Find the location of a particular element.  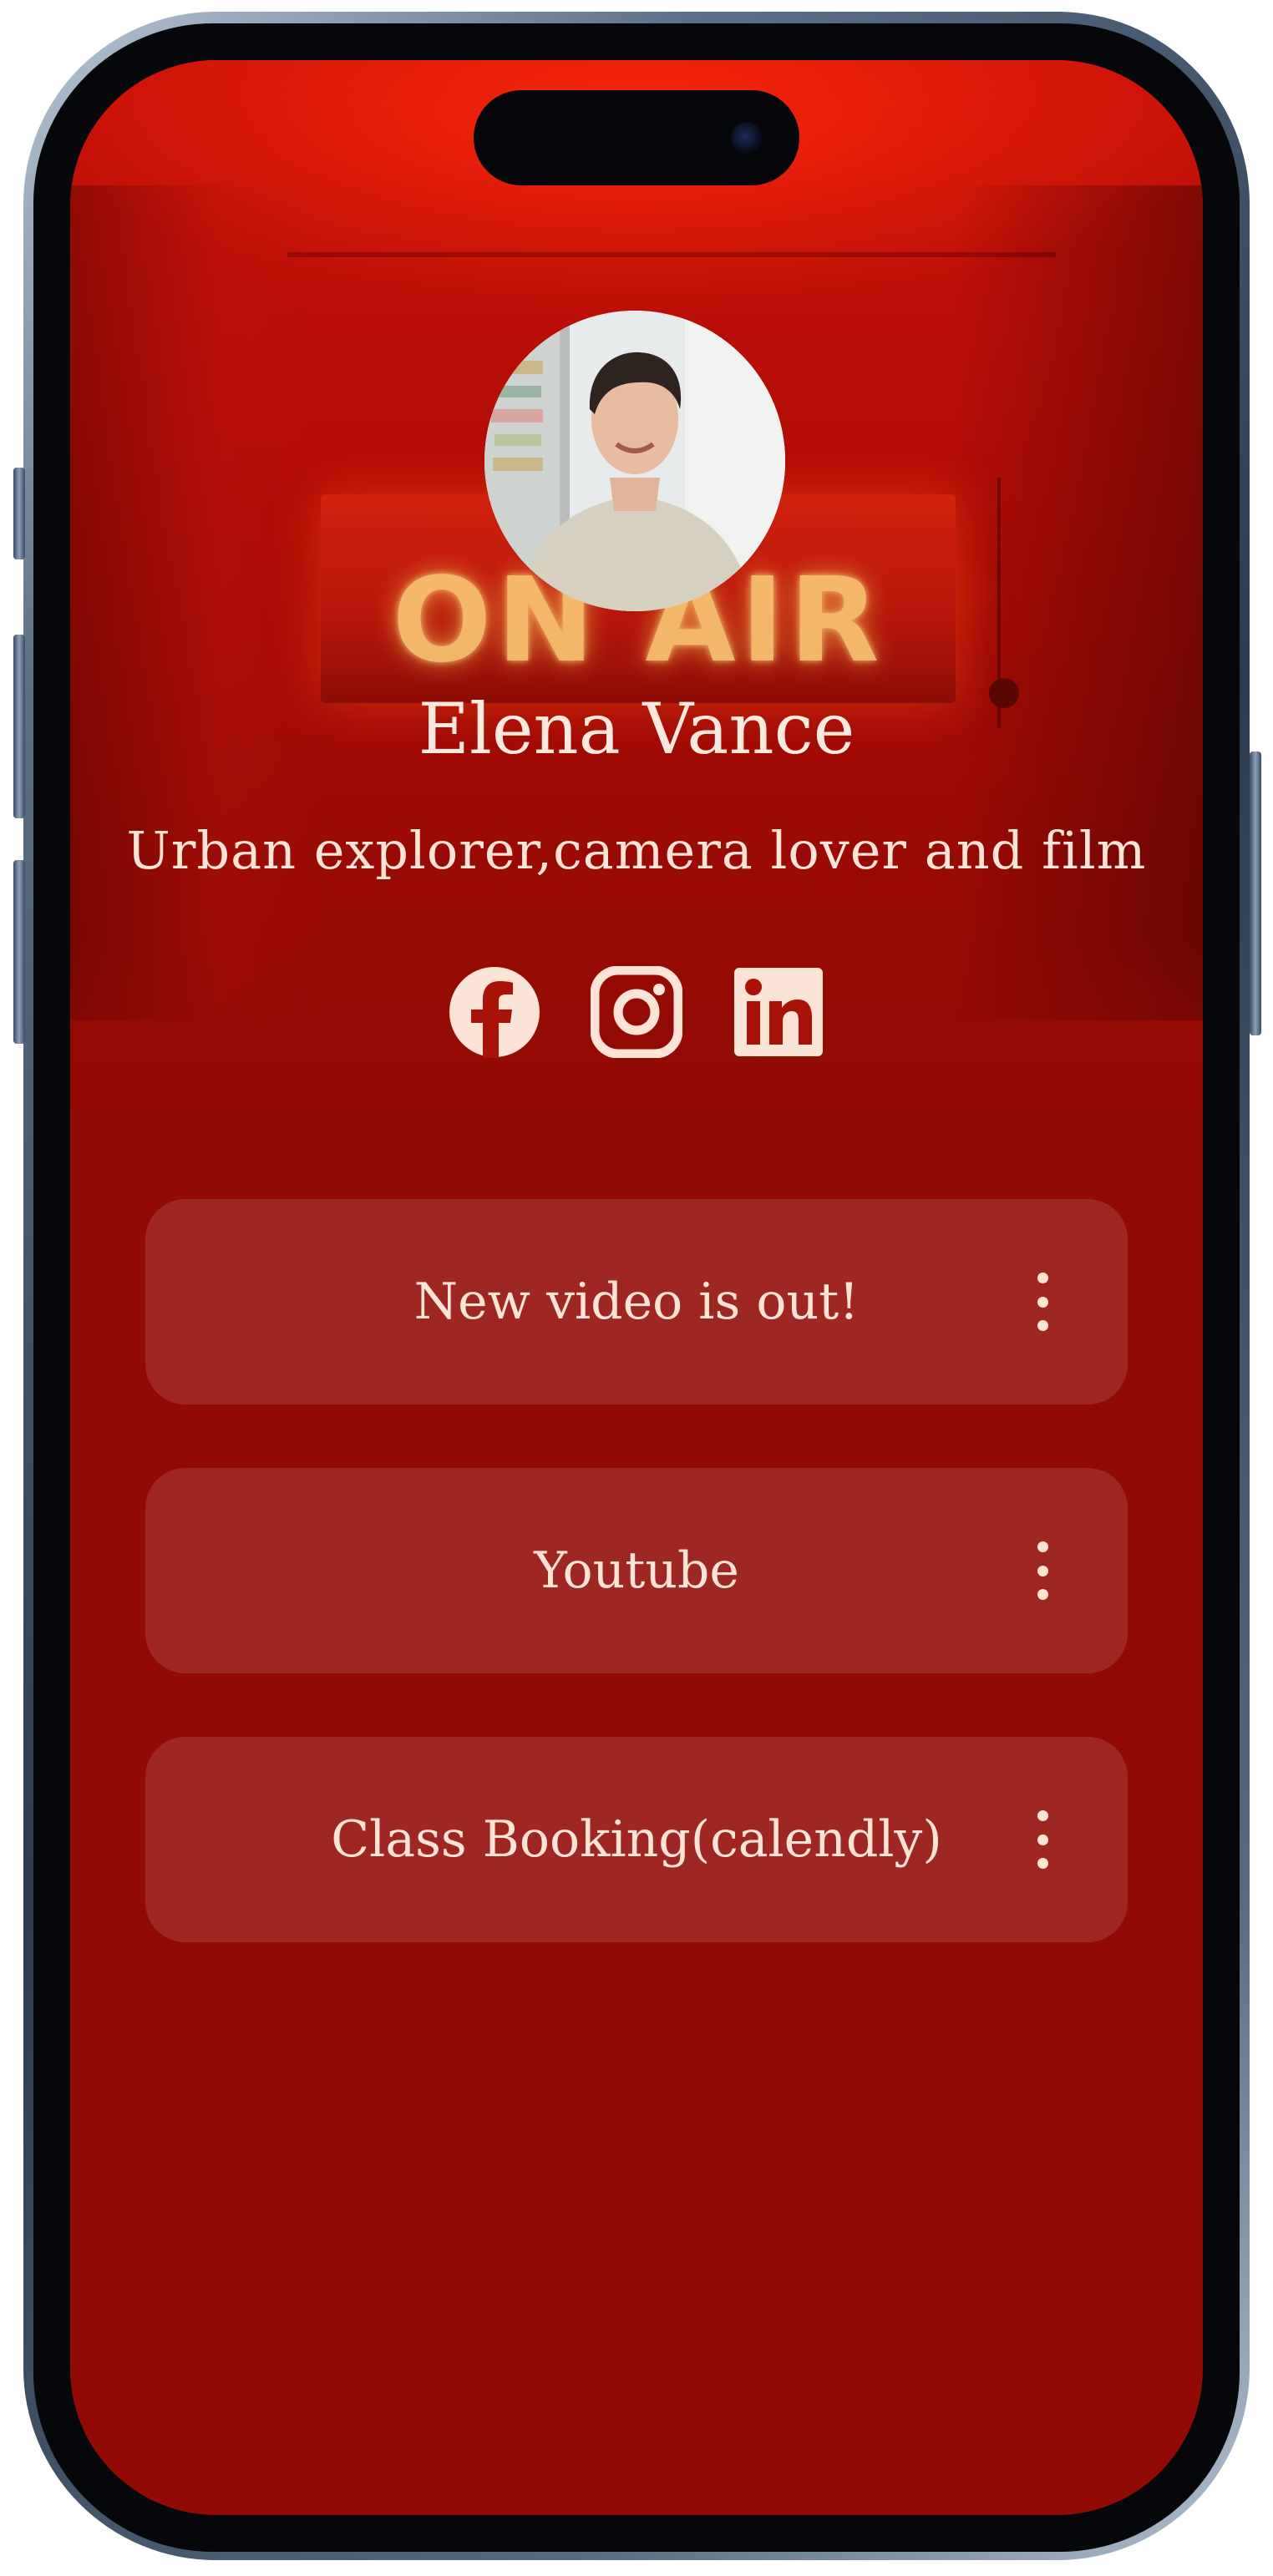

volume-up-button is located at coordinates (19, 726).